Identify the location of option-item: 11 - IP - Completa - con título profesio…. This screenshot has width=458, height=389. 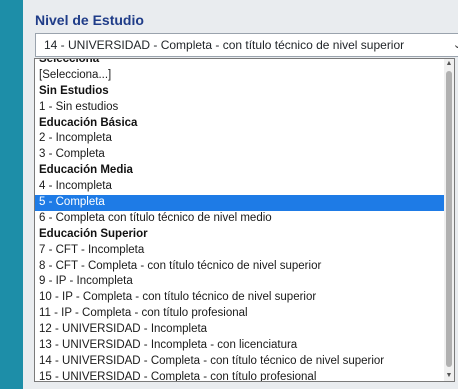
(240, 314).